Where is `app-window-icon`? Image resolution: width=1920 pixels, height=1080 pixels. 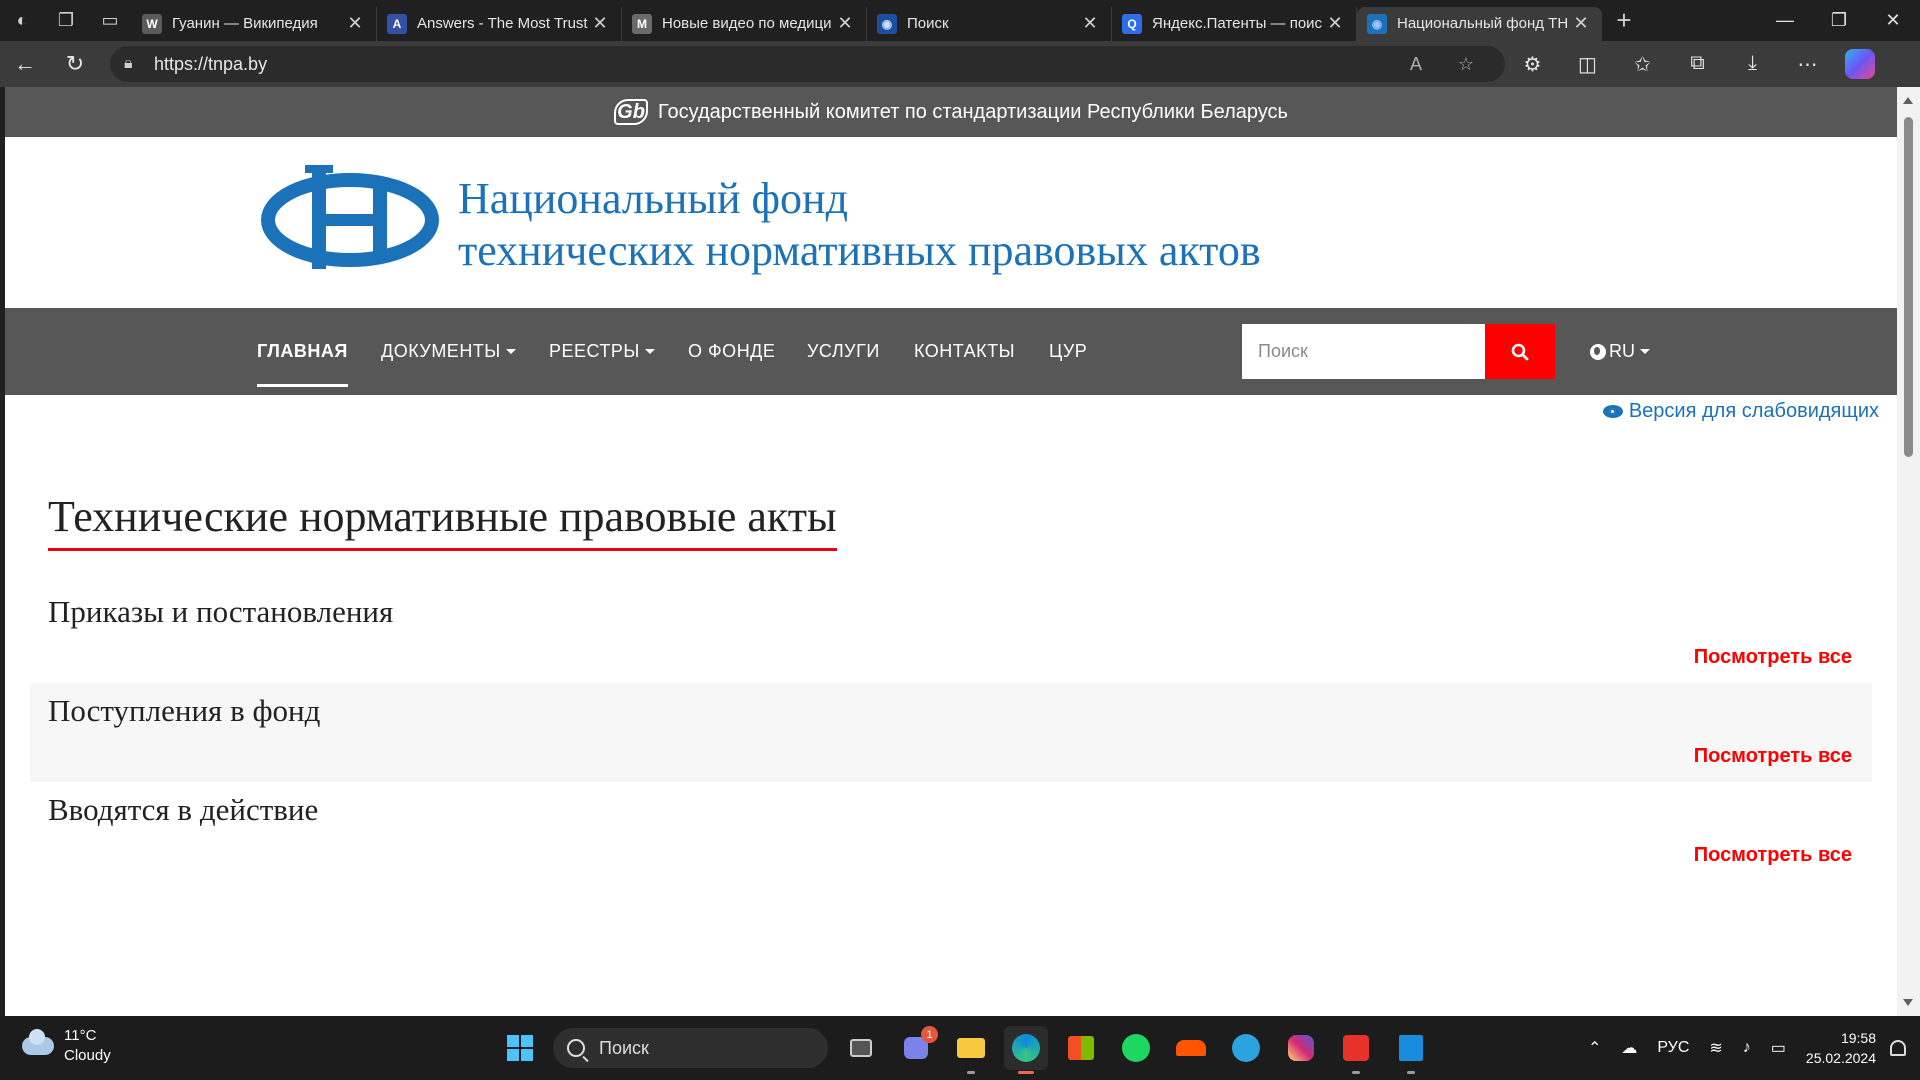
app-window-icon is located at coordinates (1411, 1050).